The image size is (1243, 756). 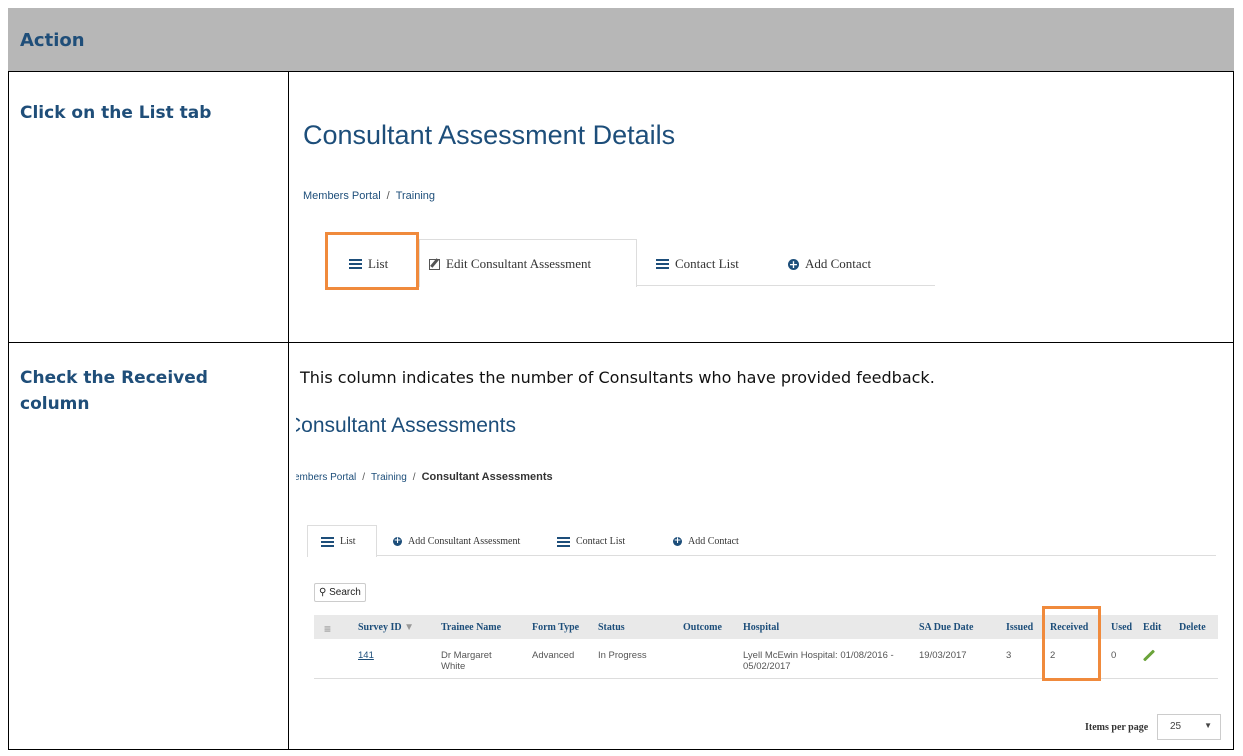 What do you see at coordinates (796, 555) in the screenshot?
I see `tab-bar-line` at bounding box center [796, 555].